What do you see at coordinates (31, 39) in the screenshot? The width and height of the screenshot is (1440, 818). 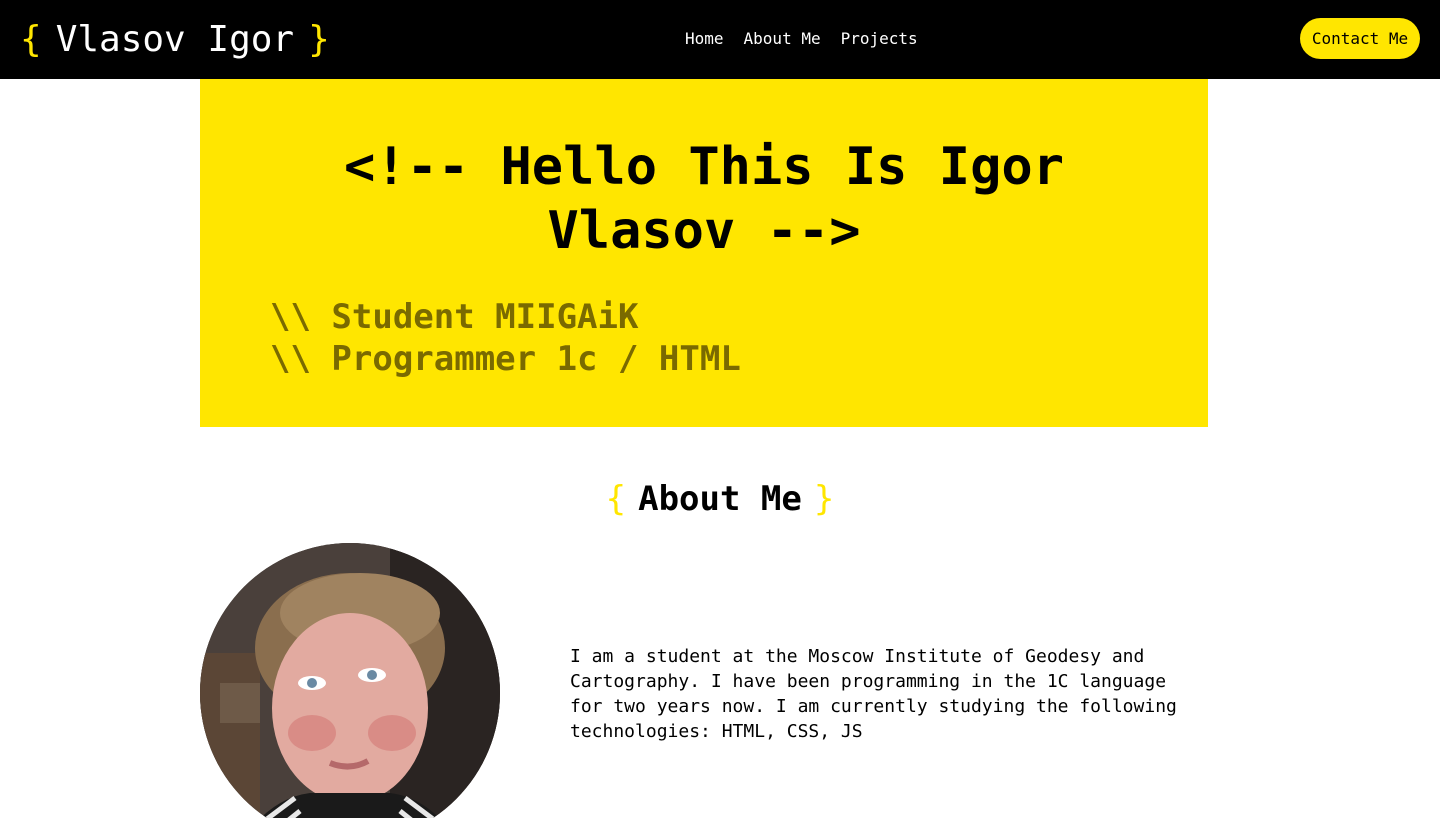 I see `logo-open-brace: {` at bounding box center [31, 39].